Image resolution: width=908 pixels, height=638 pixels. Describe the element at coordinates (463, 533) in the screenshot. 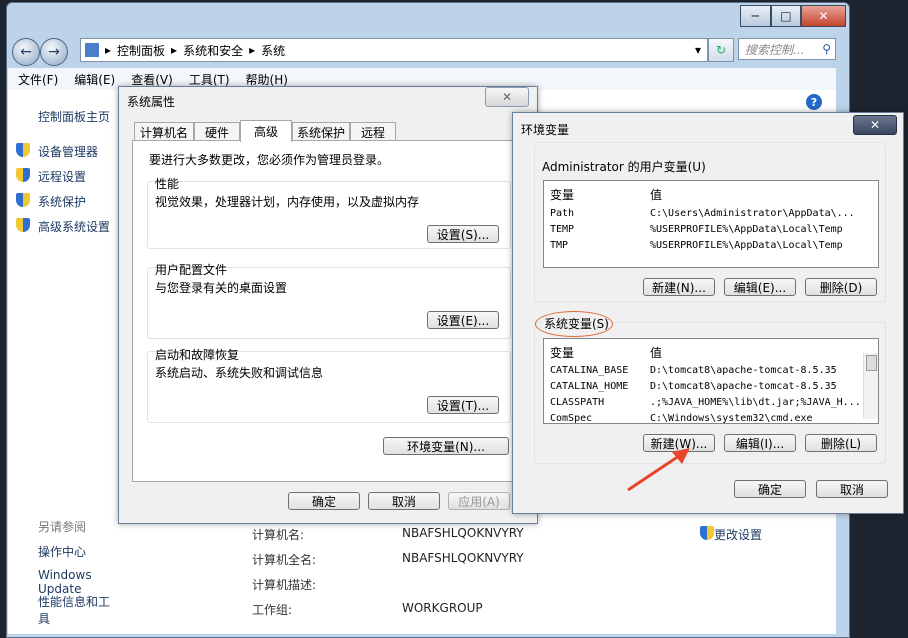

I see `computer-name-value: NBAFSHLQOKNVYRY` at that location.